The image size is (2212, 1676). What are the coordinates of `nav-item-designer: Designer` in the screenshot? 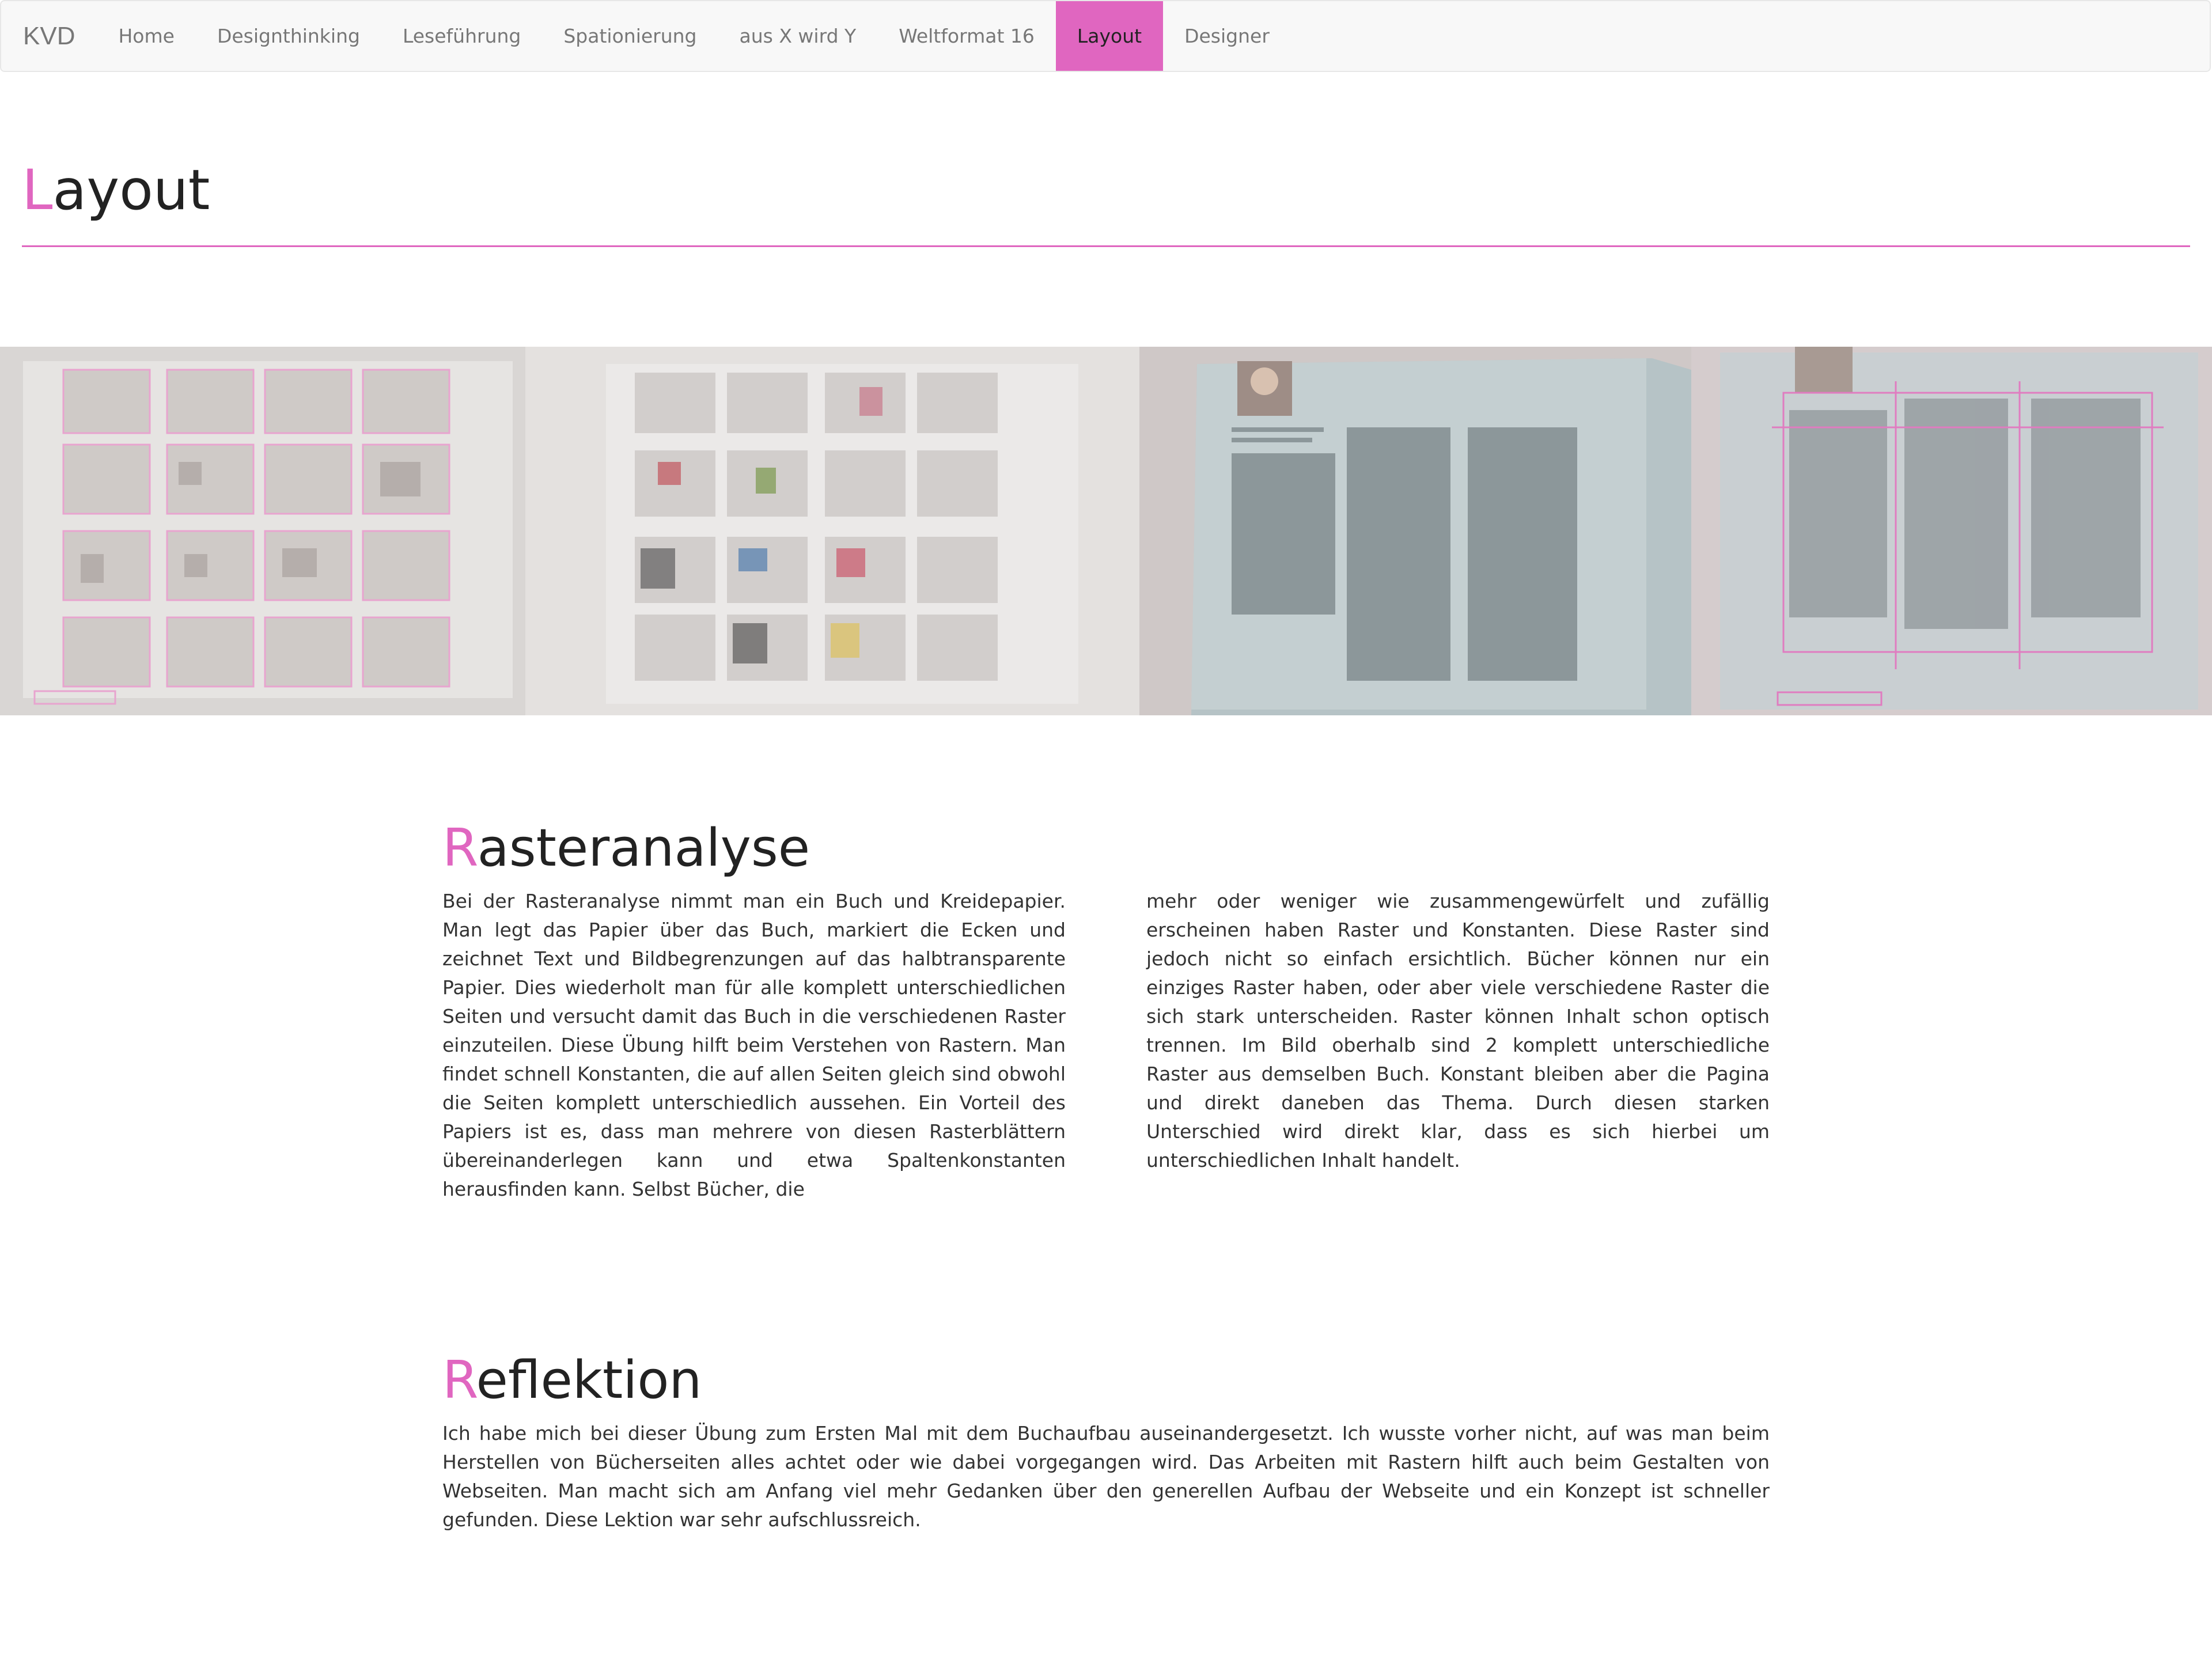 It's located at (1227, 36).